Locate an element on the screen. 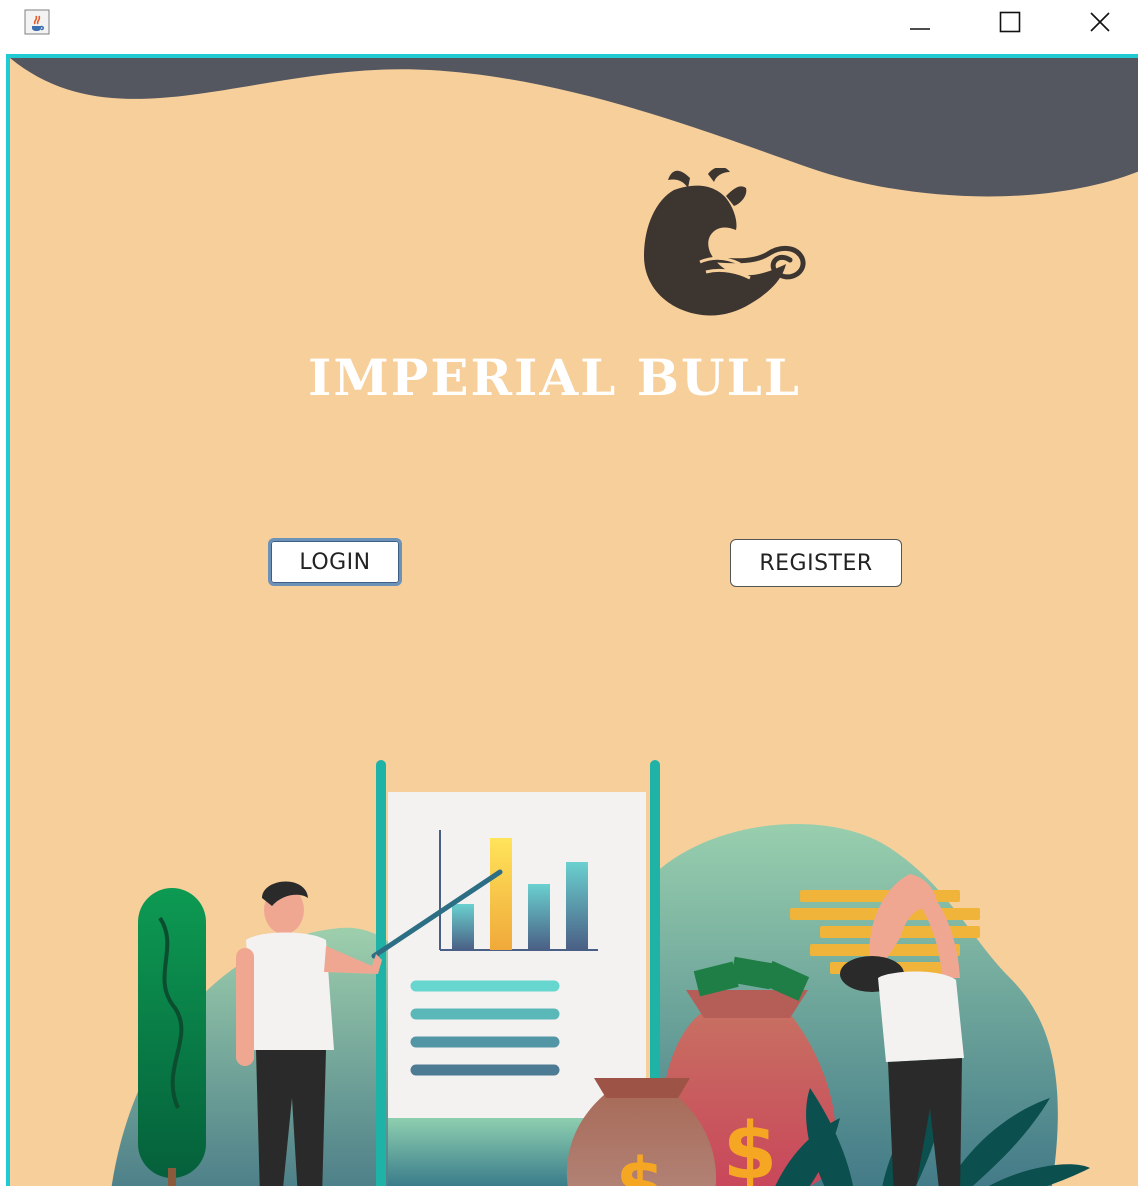 The height and width of the screenshot is (1186, 1138). maximize-icon is located at coordinates (1010, 22).